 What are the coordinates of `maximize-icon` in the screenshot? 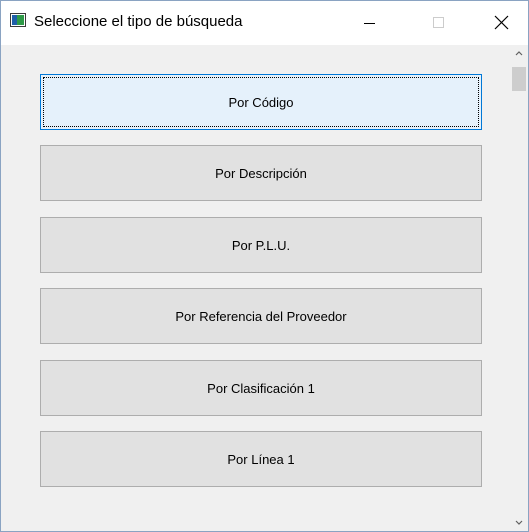 It's located at (438, 22).